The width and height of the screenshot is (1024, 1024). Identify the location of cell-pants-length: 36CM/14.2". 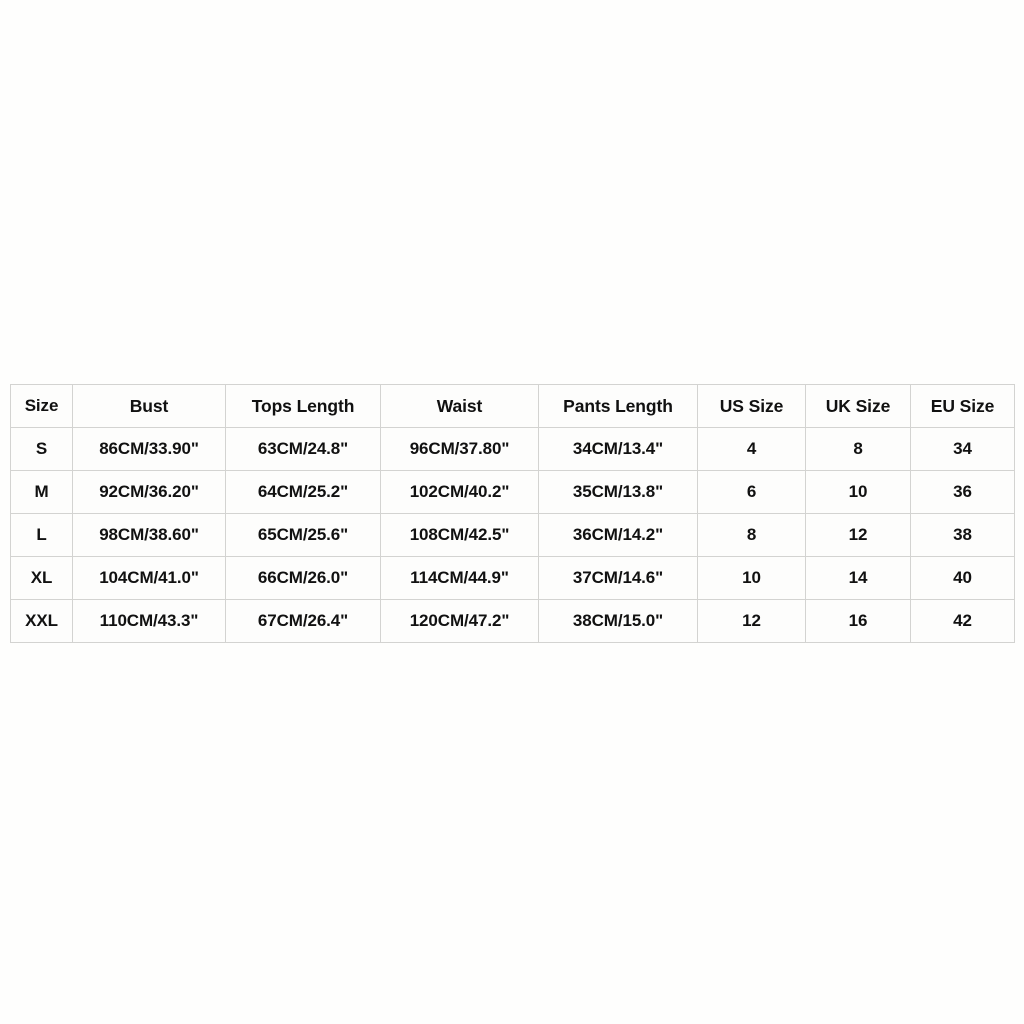
(618, 535).